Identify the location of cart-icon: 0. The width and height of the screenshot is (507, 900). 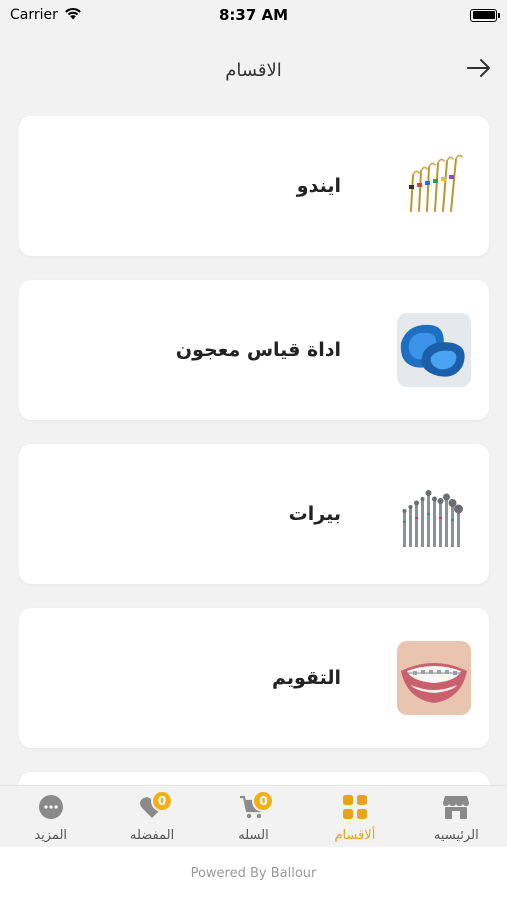
(256, 806).